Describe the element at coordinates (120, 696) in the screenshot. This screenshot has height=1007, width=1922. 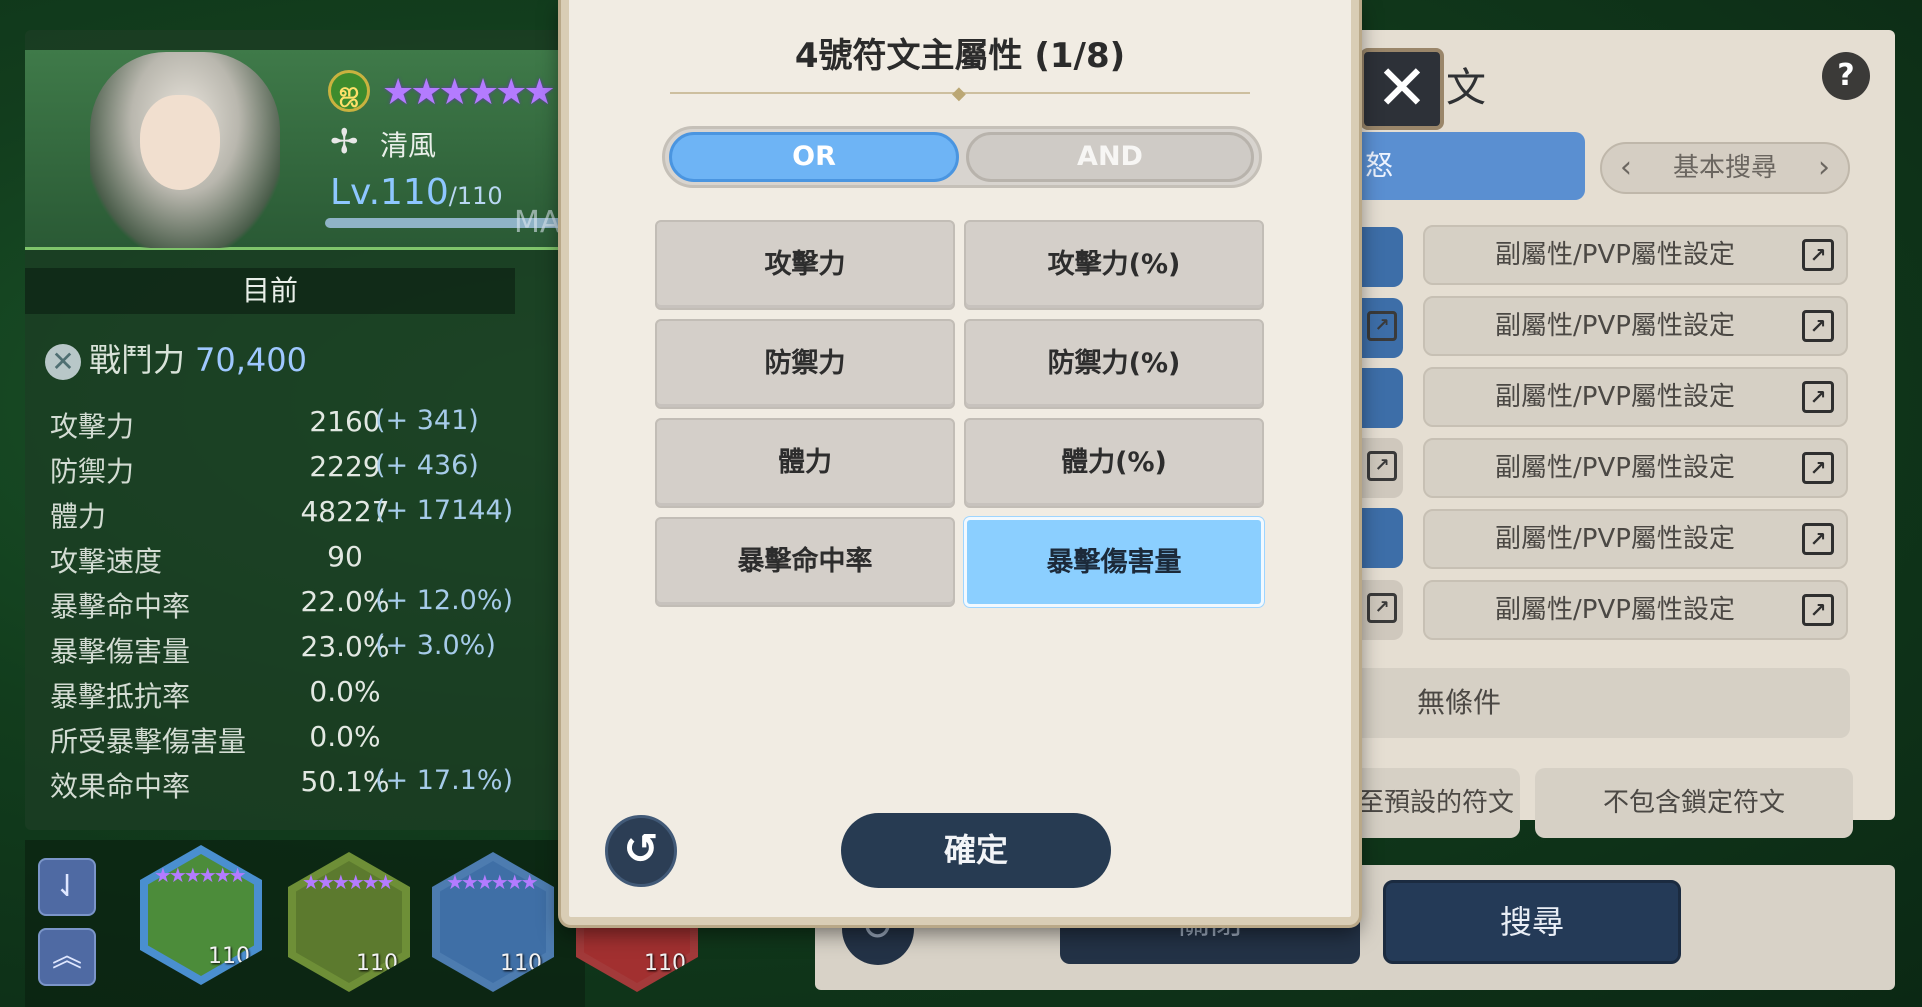
I see `stat-name: 暴擊抵抗率` at that location.